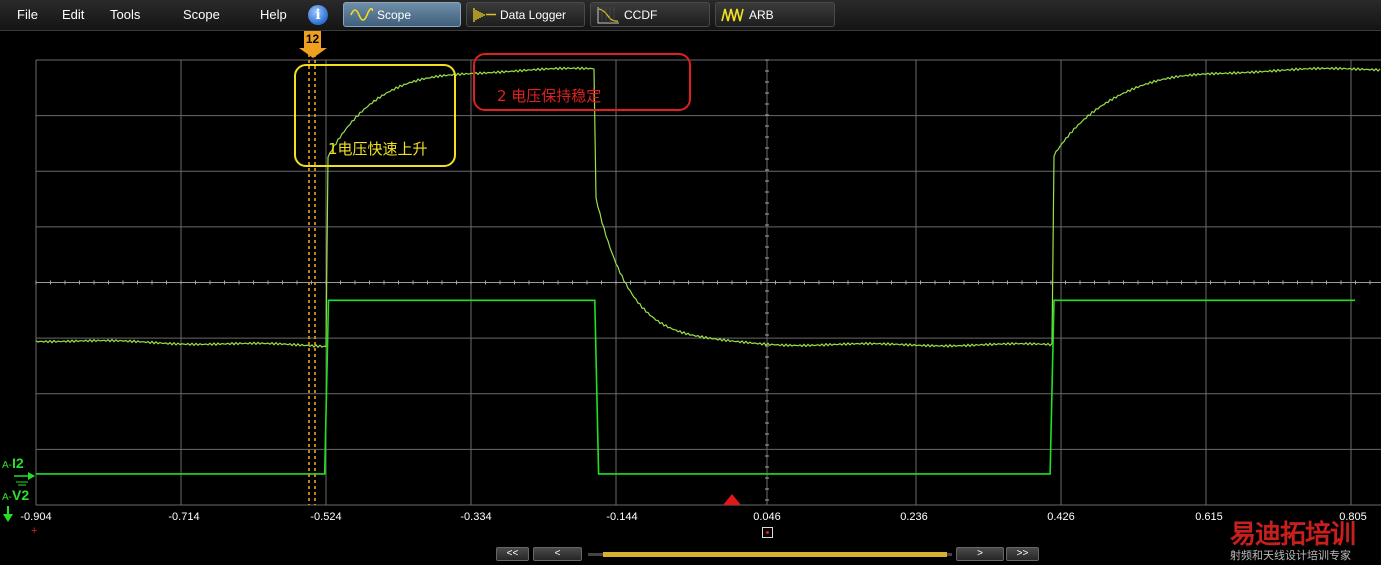 The width and height of the screenshot is (1381, 565). I want to click on i2-level-arrow-icon, so click(31, 476).